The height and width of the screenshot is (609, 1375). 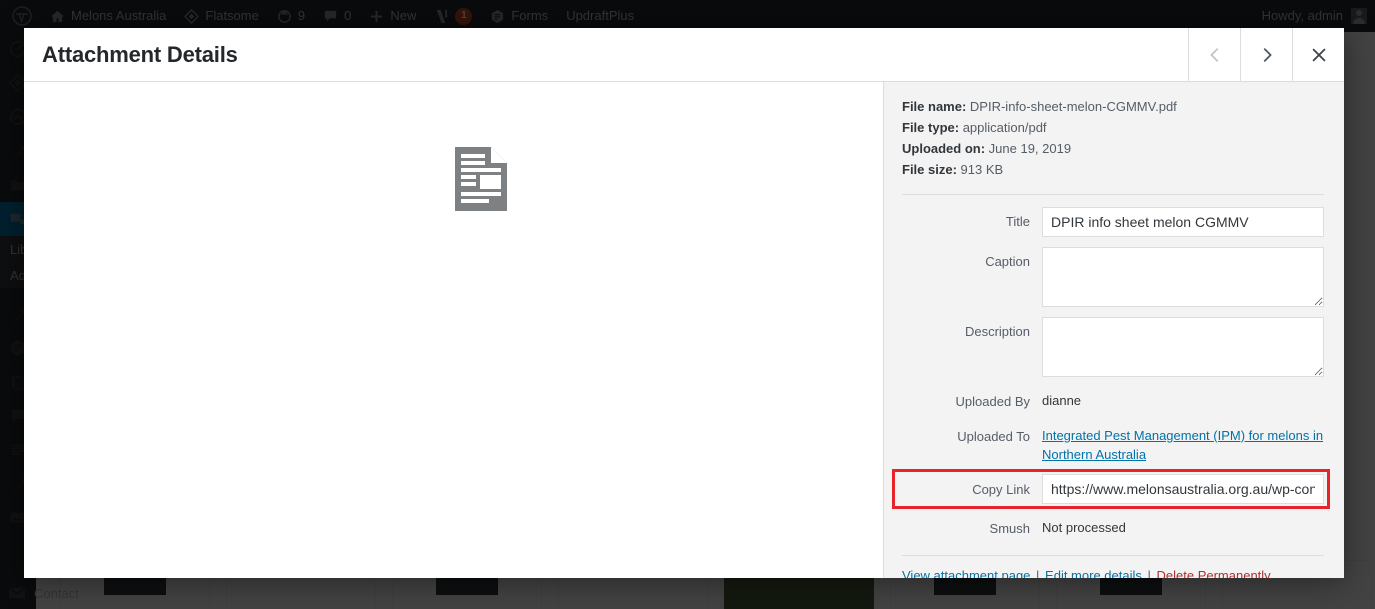 I want to click on file-type-label: File type:, so click(x=931, y=128).